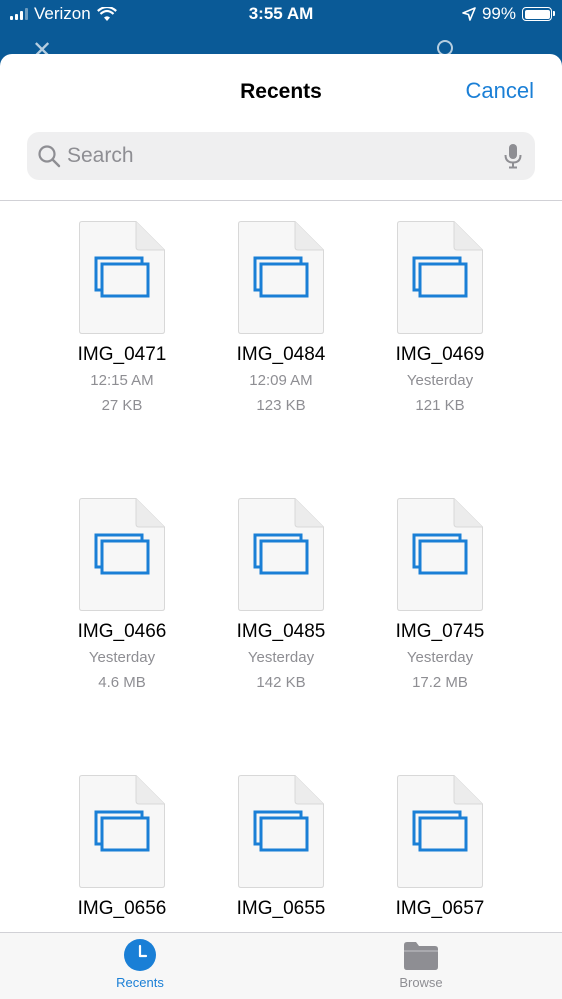 This screenshot has width=562, height=999. What do you see at coordinates (281, 682) in the screenshot?
I see `file-size: 142 KB` at bounding box center [281, 682].